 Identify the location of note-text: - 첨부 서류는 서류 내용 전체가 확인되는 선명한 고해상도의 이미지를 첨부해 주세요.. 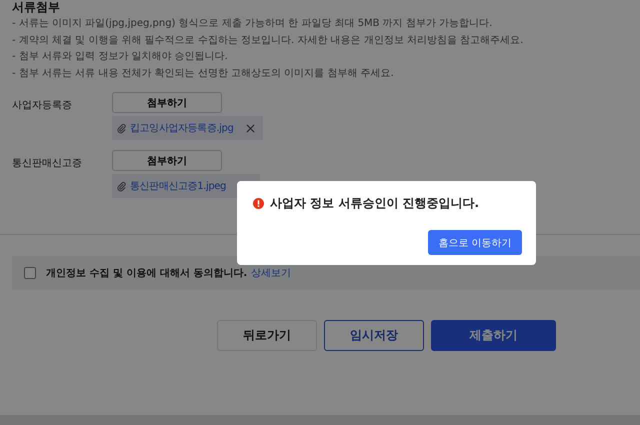
(203, 73).